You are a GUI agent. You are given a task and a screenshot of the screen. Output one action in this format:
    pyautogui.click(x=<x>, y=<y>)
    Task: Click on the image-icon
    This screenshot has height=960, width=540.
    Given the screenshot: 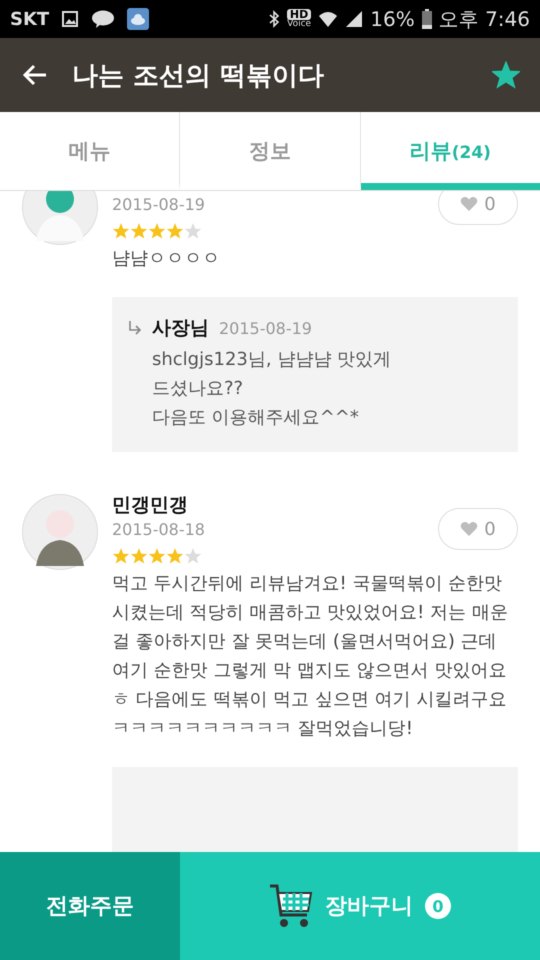 What is the action you would take?
    pyautogui.click(x=70, y=19)
    